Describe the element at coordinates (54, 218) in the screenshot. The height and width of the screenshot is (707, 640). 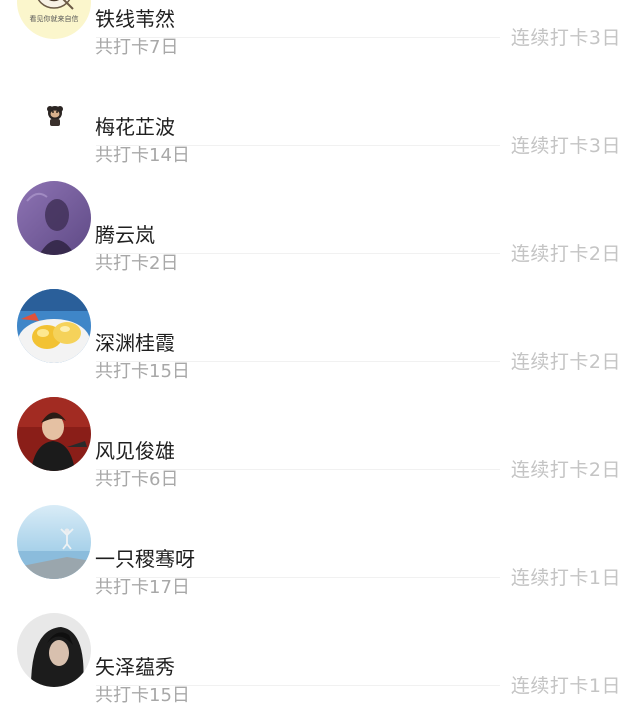
I see `purple-portrait-avatar` at that location.